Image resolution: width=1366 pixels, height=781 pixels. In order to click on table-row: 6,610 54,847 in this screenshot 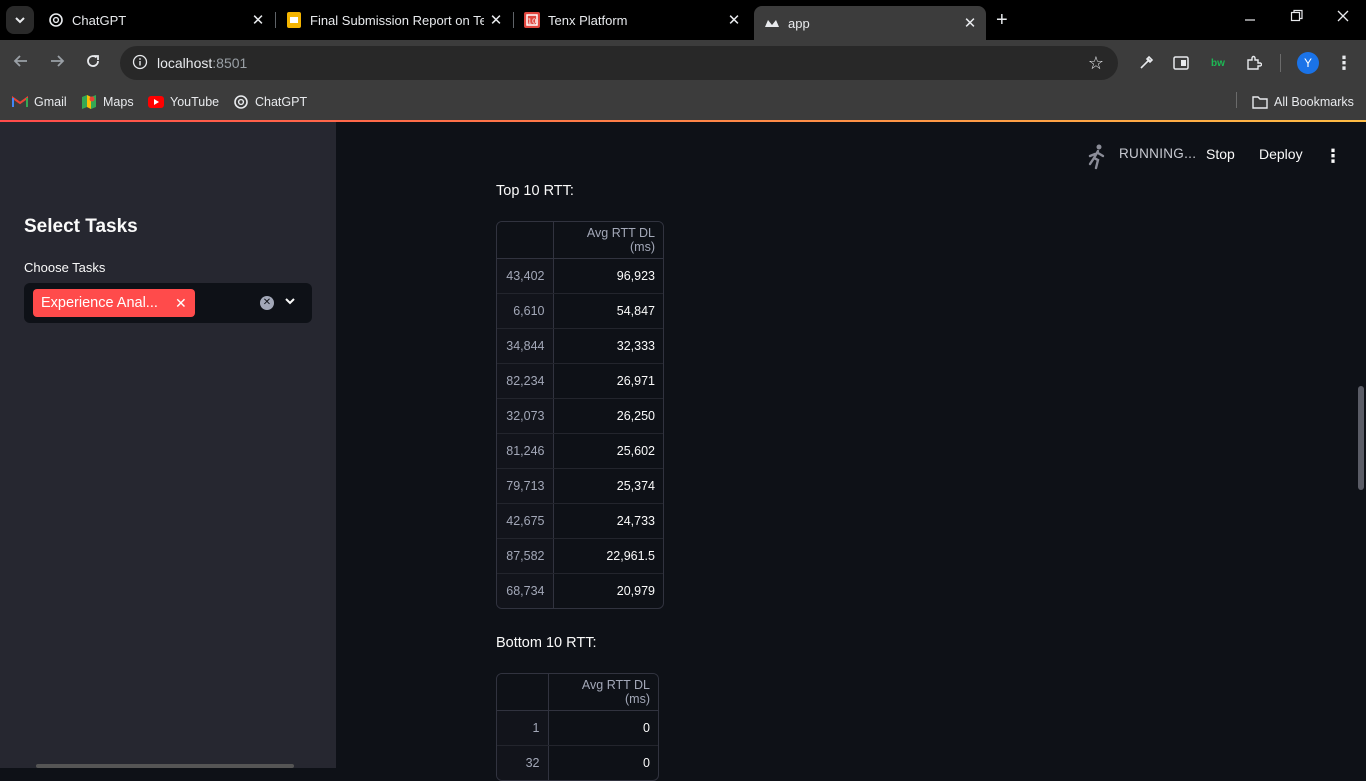, I will do `click(580, 311)`.